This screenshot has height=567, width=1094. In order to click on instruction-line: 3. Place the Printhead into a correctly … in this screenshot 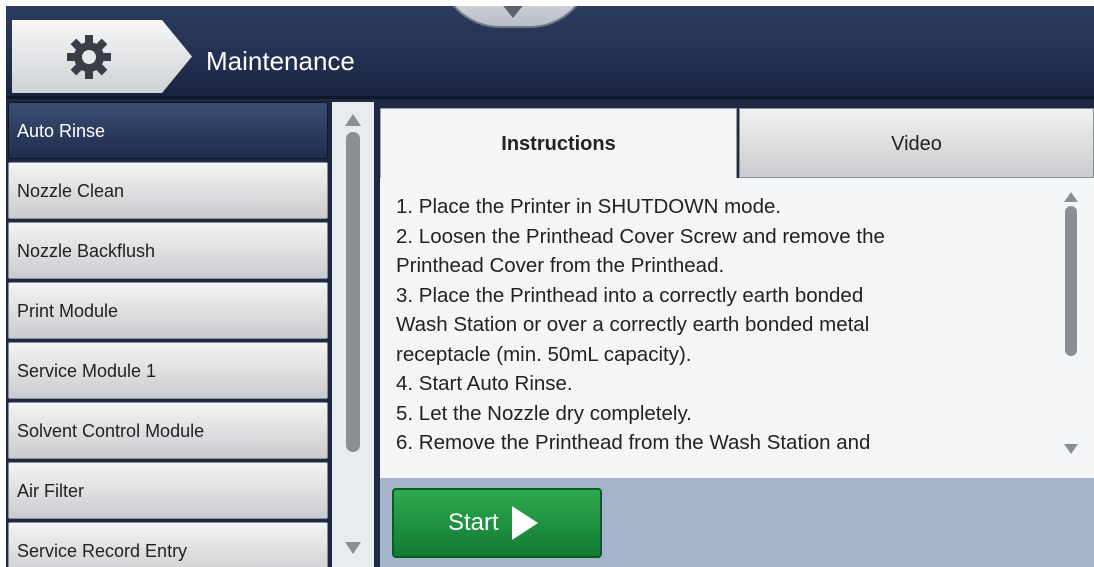, I will do `click(630, 295)`.